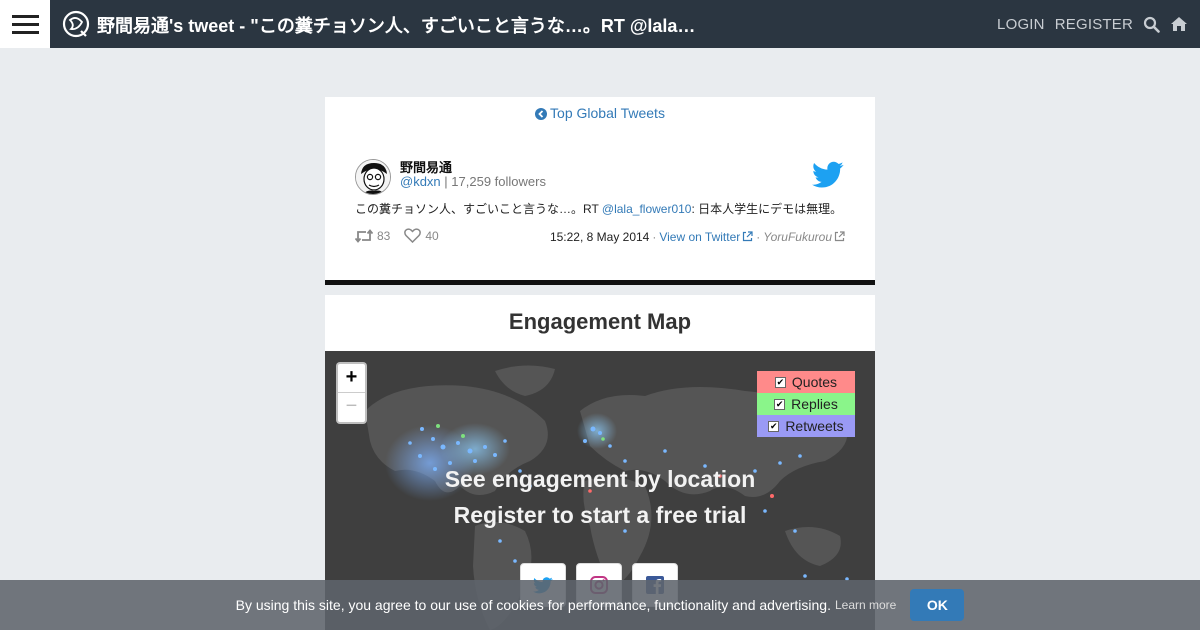  I want to click on quotes-checkbox: ✔, so click(780, 382).